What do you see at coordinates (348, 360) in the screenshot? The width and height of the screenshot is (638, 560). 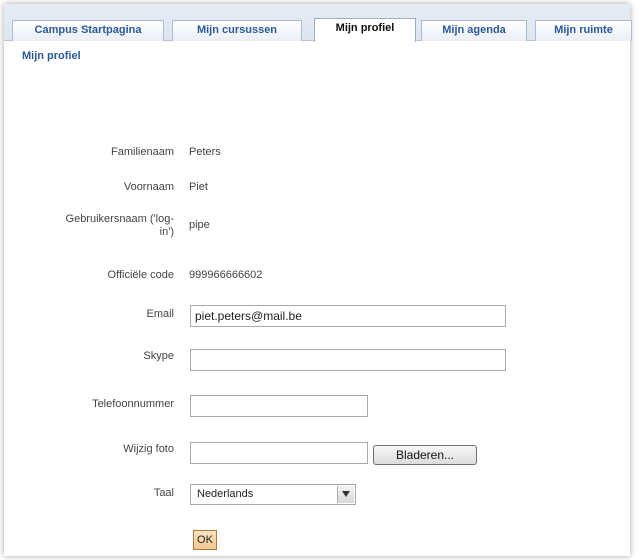 I see `skype-field` at bounding box center [348, 360].